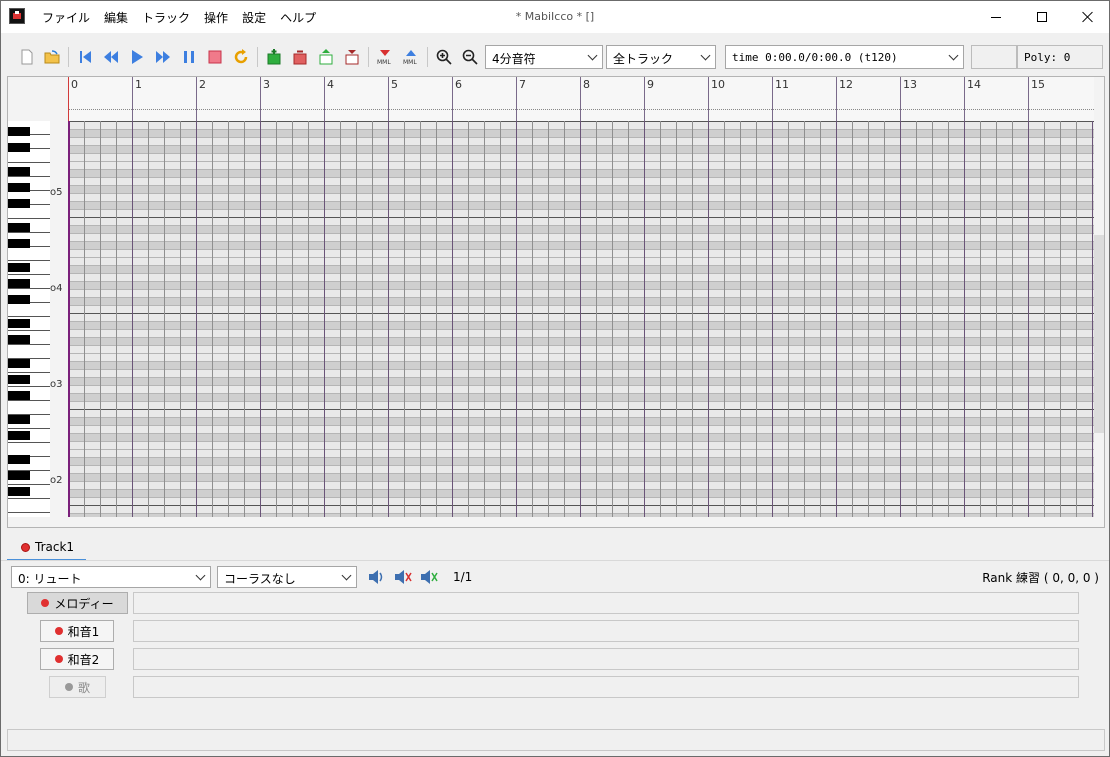  I want to click on track-down-icon, so click(352, 57).